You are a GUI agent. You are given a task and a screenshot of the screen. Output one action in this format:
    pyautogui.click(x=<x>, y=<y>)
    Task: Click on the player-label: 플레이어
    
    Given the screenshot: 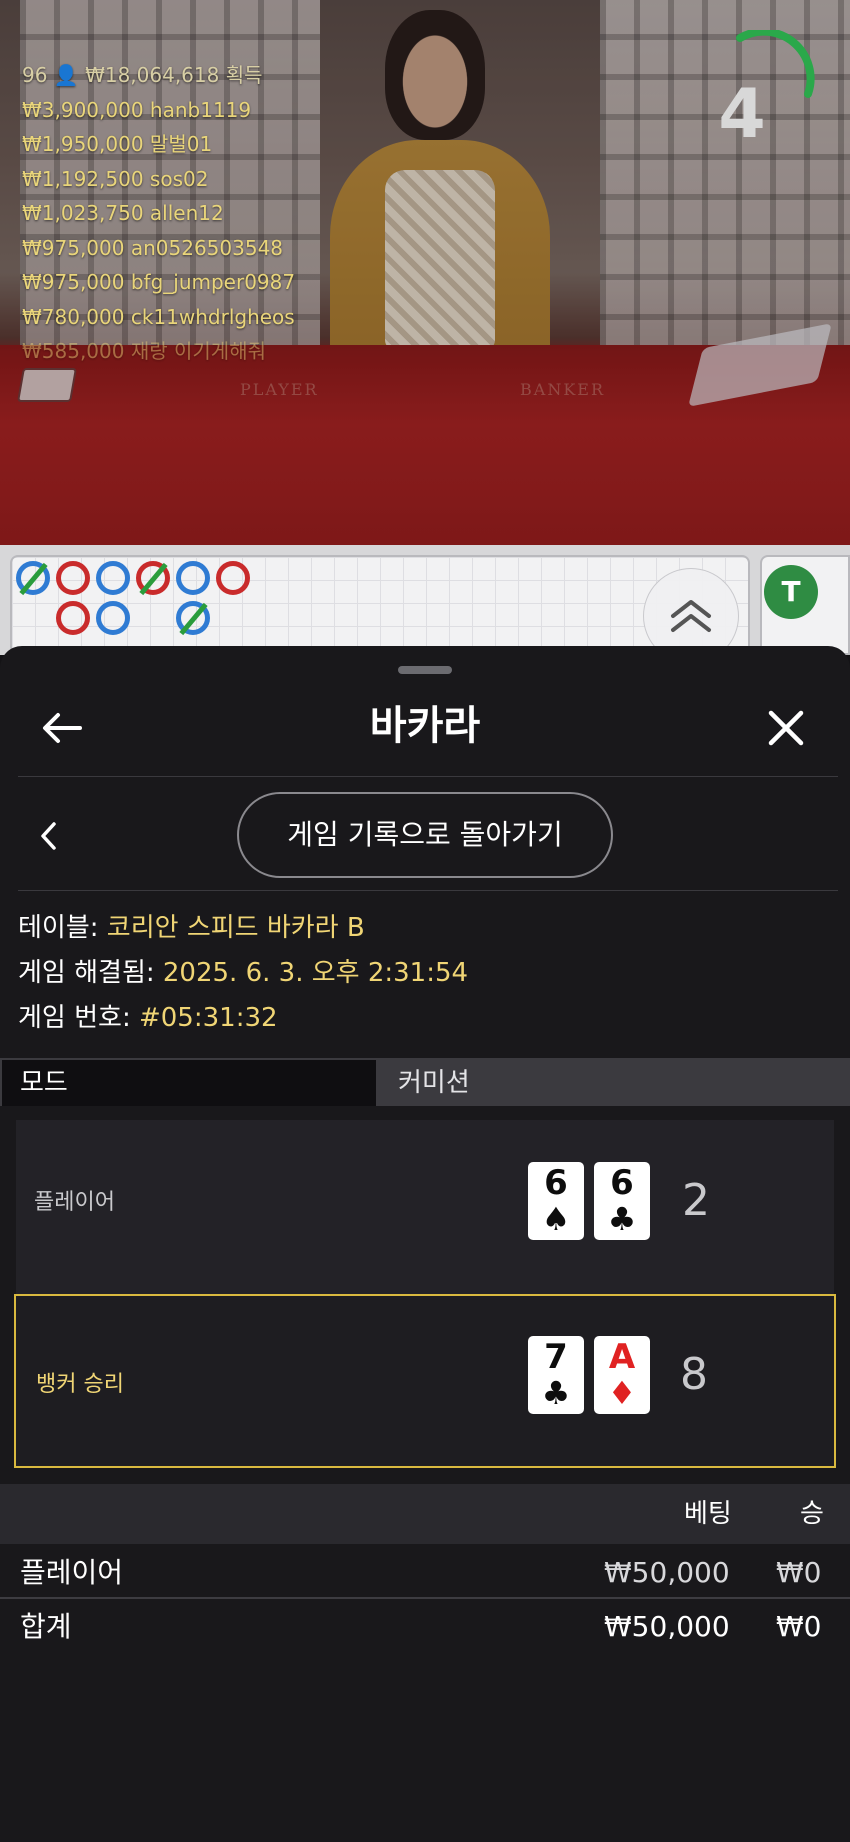 What is the action you would take?
    pyautogui.click(x=74, y=1202)
    